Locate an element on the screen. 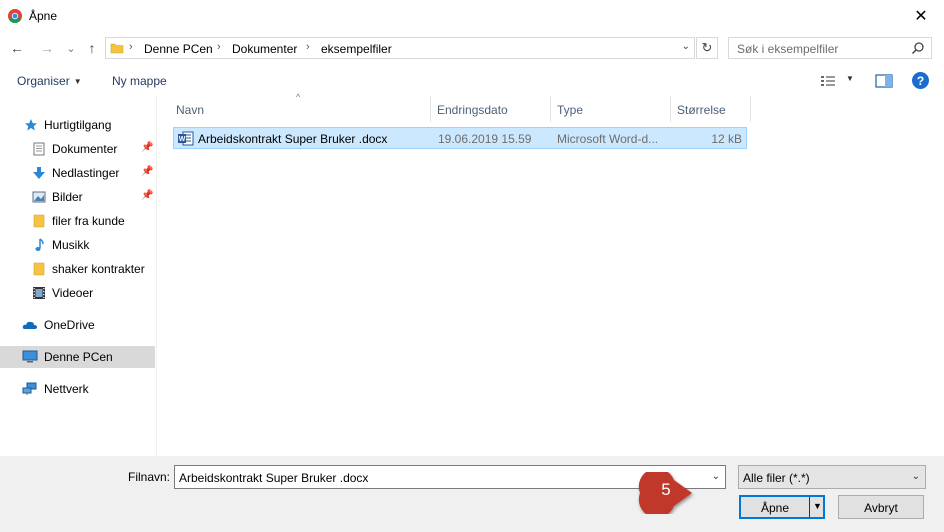  open-button: Åpne ▼ is located at coordinates (782, 507).